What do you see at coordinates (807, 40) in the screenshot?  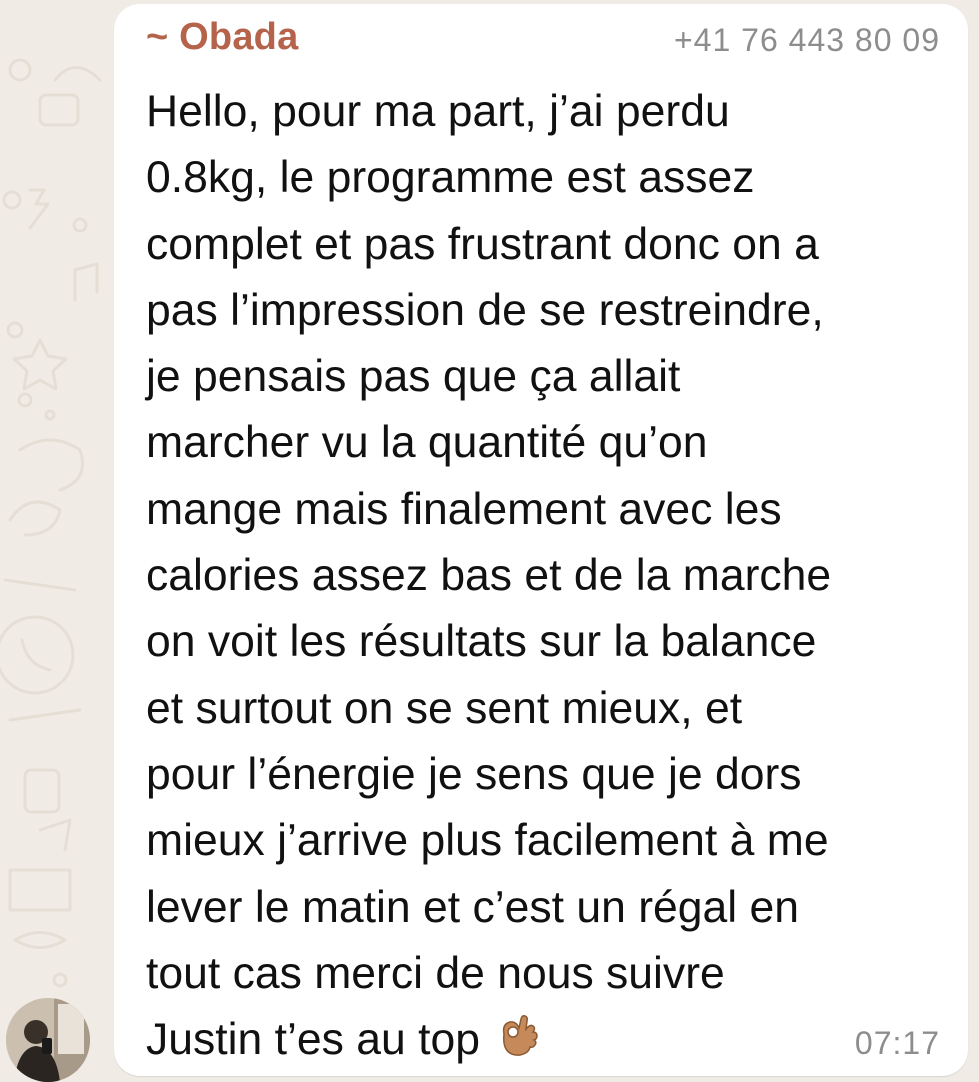 I see `sender-phone: +41 76 443 80 09` at bounding box center [807, 40].